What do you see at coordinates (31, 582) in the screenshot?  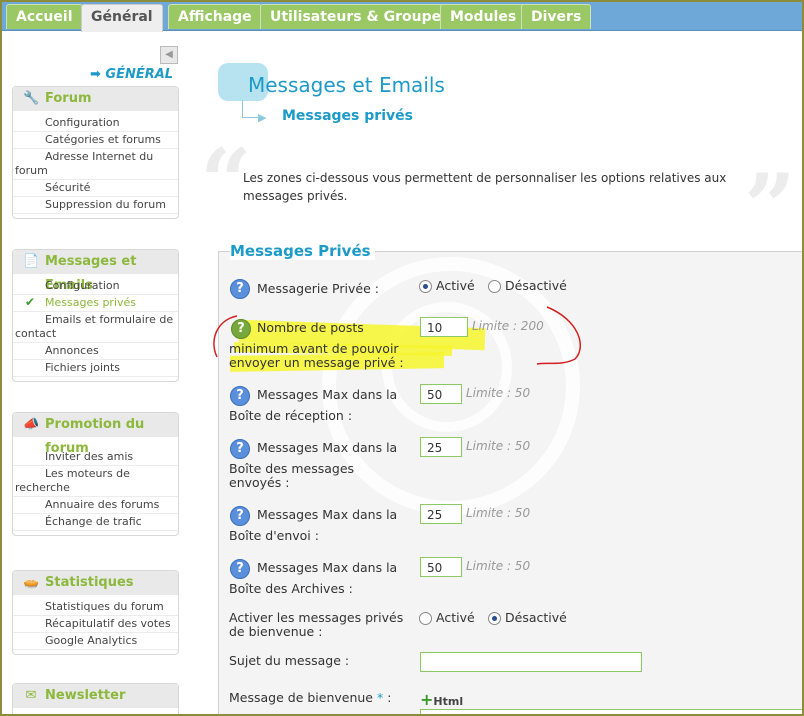 I see `pie-chart-icon: 🥧` at bounding box center [31, 582].